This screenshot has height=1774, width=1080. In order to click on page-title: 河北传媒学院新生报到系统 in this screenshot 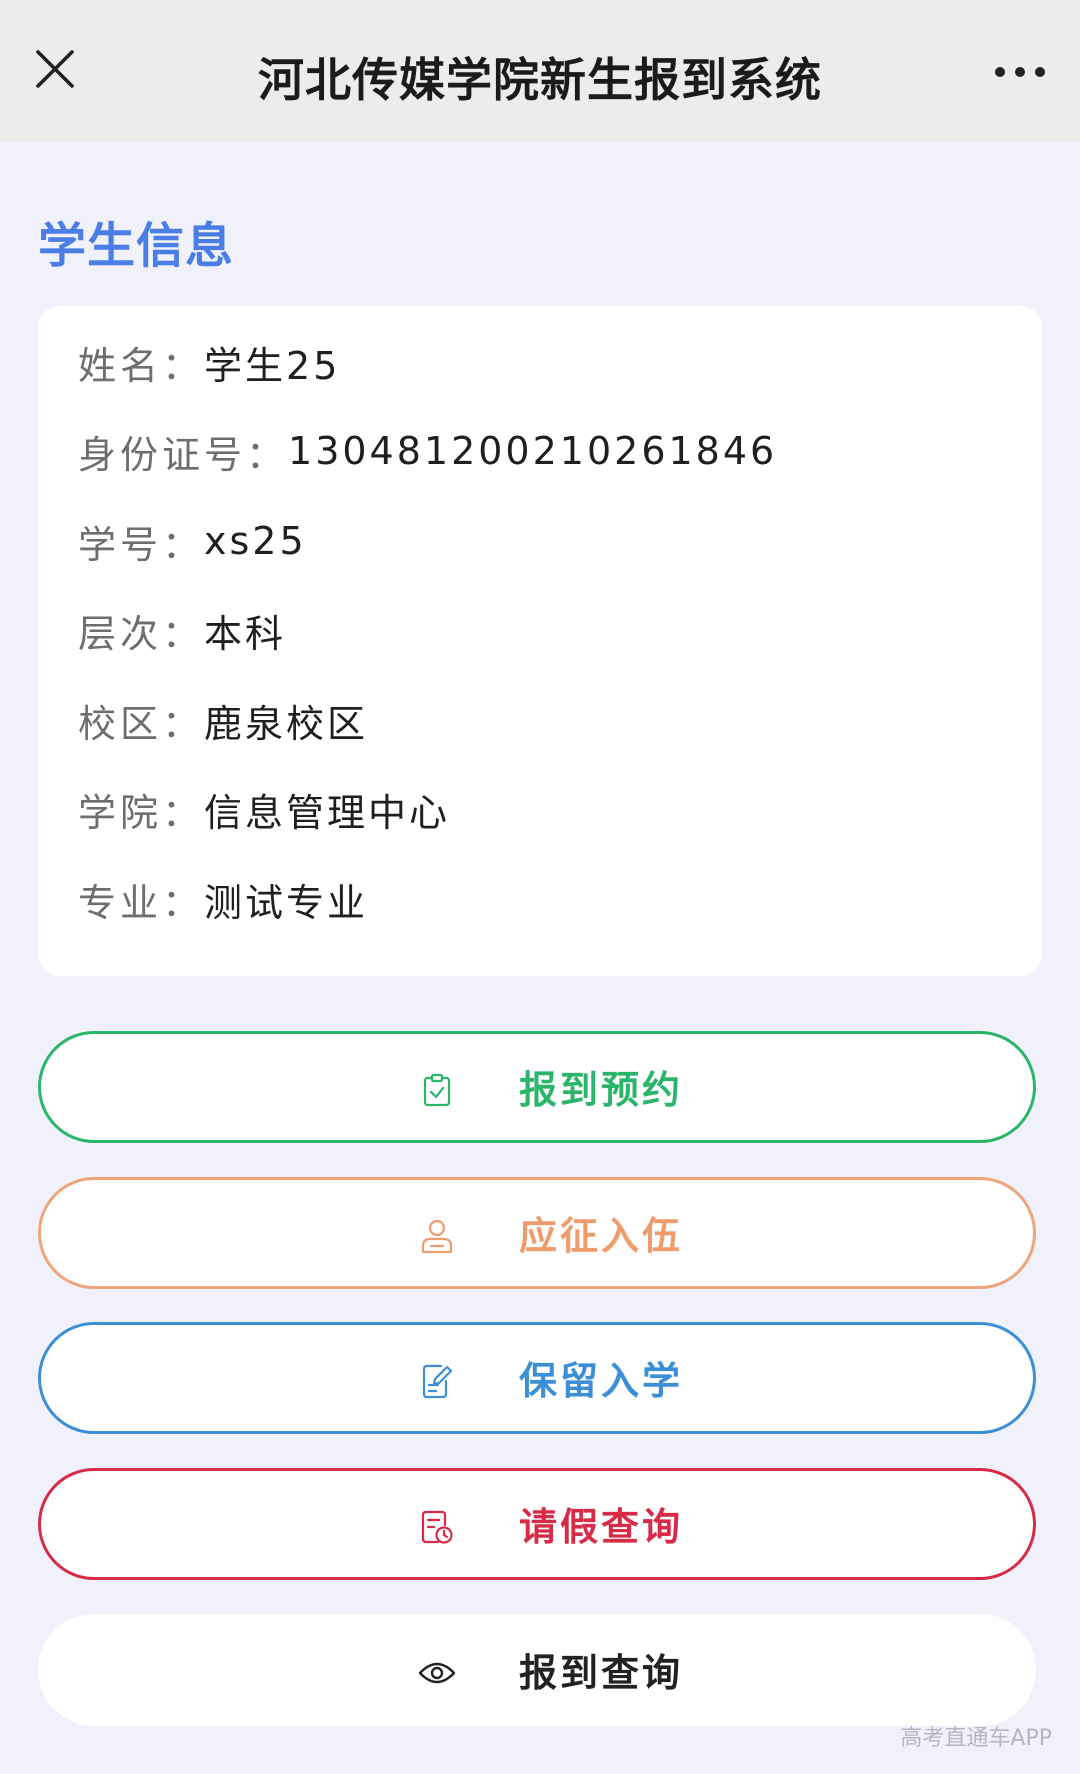, I will do `click(540, 80)`.